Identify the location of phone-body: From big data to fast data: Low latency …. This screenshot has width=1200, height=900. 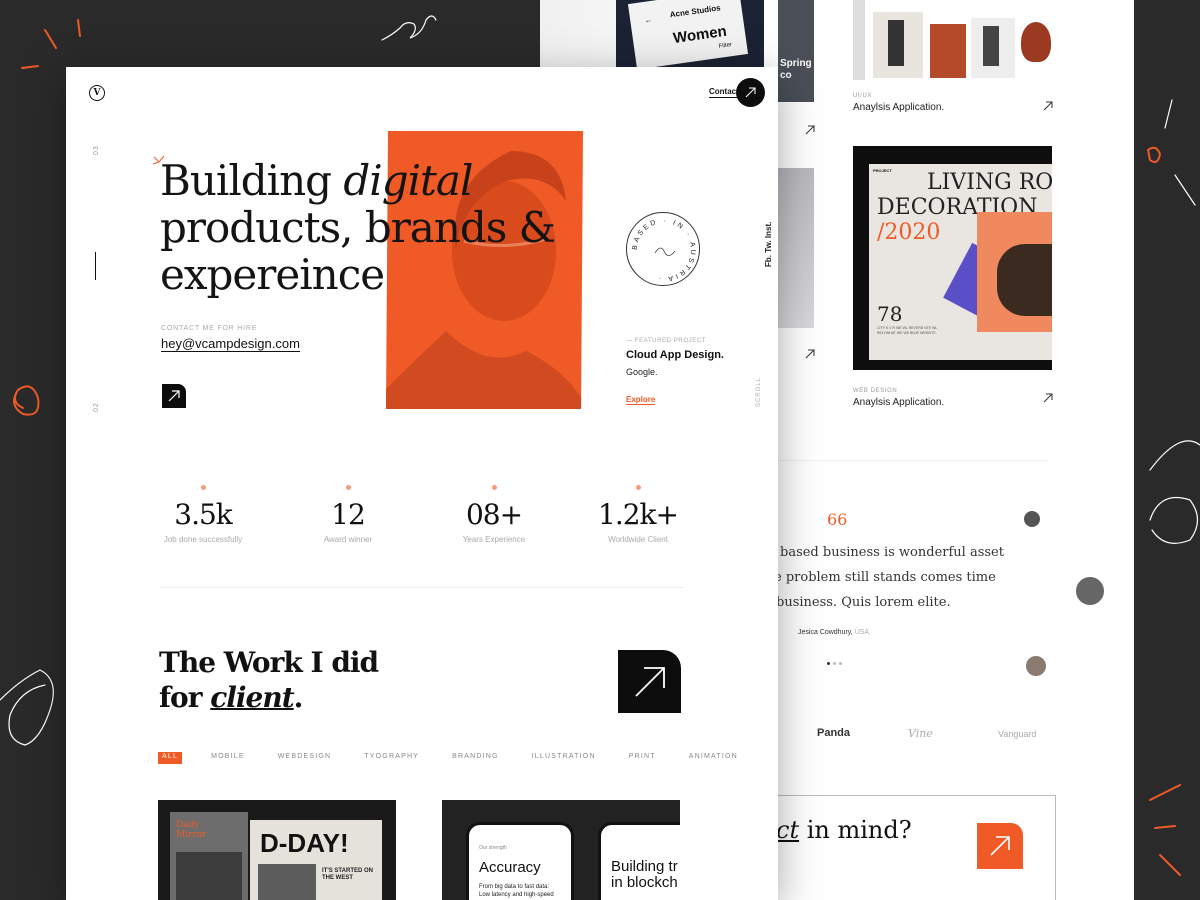
(516, 891).